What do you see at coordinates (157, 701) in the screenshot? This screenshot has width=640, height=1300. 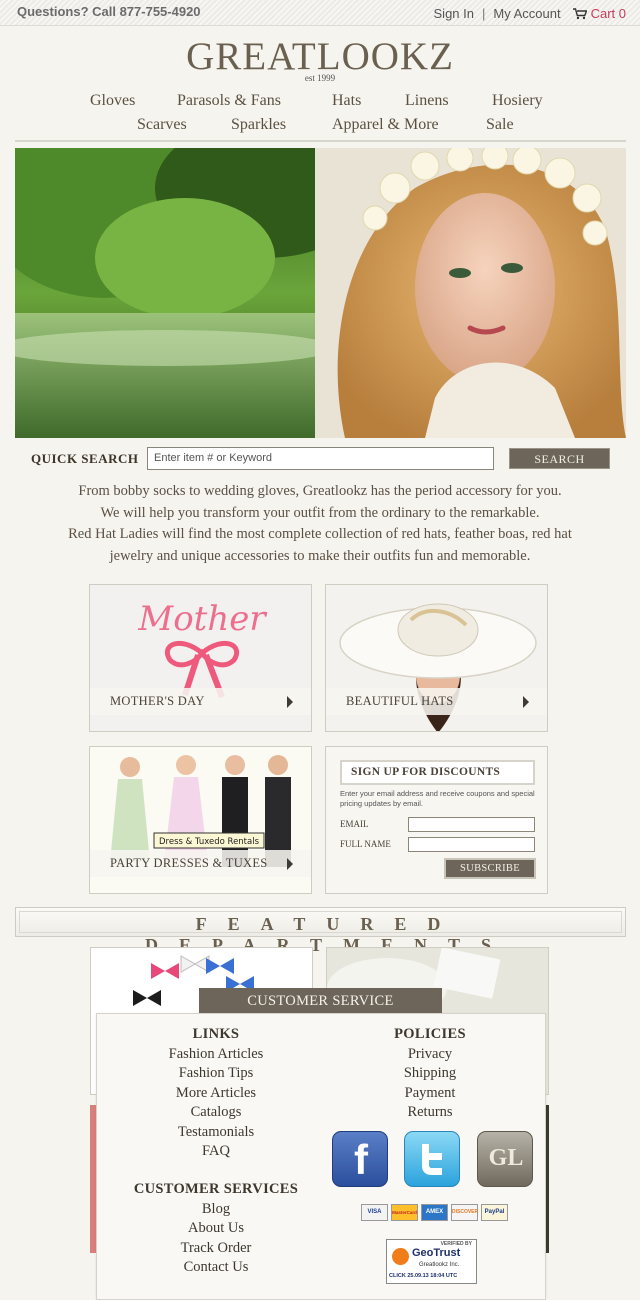 I see `mothers-day-label: MOTHER'S DAY` at bounding box center [157, 701].